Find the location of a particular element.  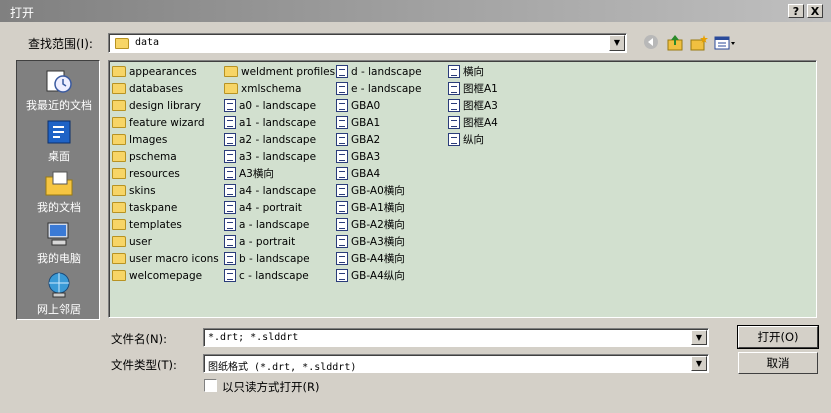

file-item: 图框A4 is located at coordinates (473, 123).